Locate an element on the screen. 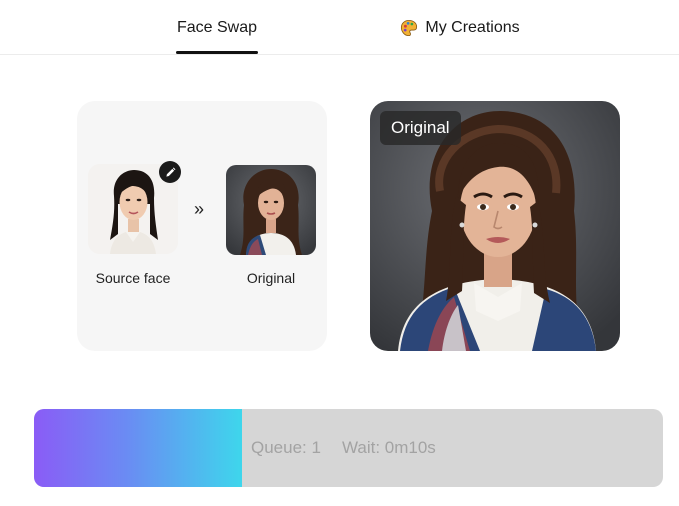  original-thumbnail-image is located at coordinates (271, 210).